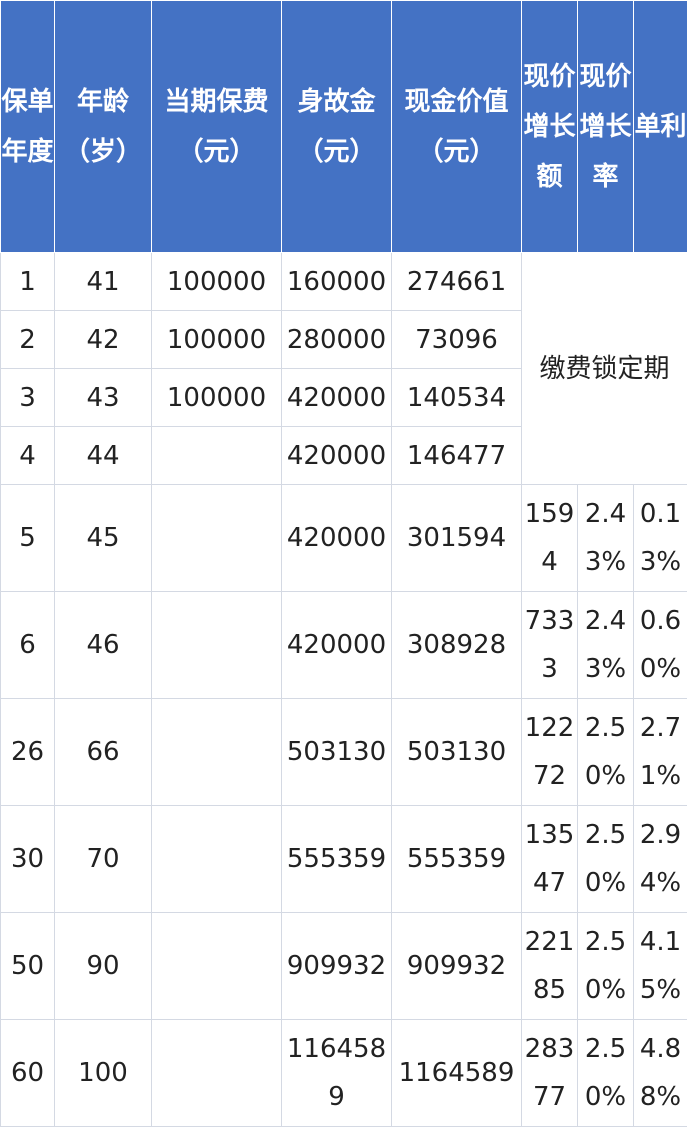  I want to click on header-simple-interest: 单利, so click(660, 126).